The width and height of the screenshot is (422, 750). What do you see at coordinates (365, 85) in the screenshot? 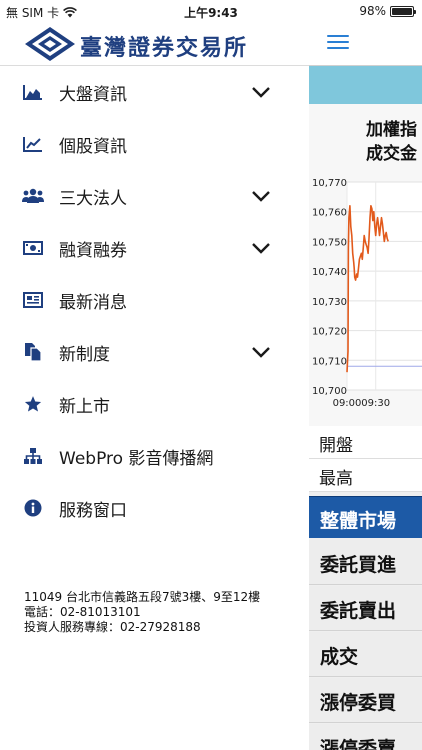
I see `header-band` at bounding box center [365, 85].